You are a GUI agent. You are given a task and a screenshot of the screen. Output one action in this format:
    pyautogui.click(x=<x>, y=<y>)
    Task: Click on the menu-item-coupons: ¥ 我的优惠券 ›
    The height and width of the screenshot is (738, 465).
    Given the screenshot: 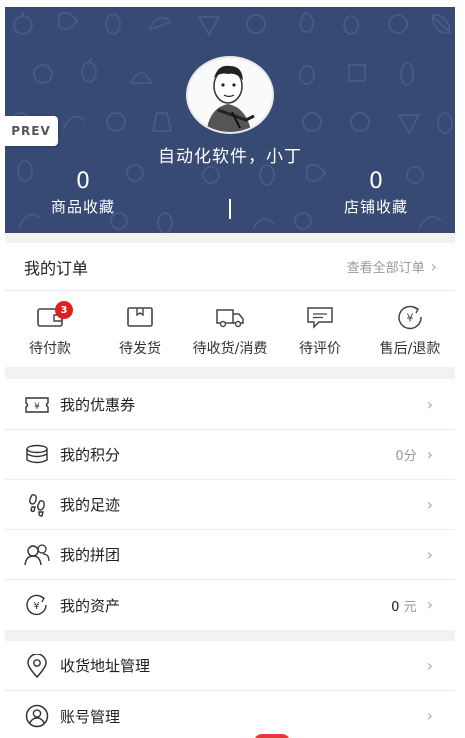 What is the action you would take?
    pyautogui.click(x=230, y=405)
    